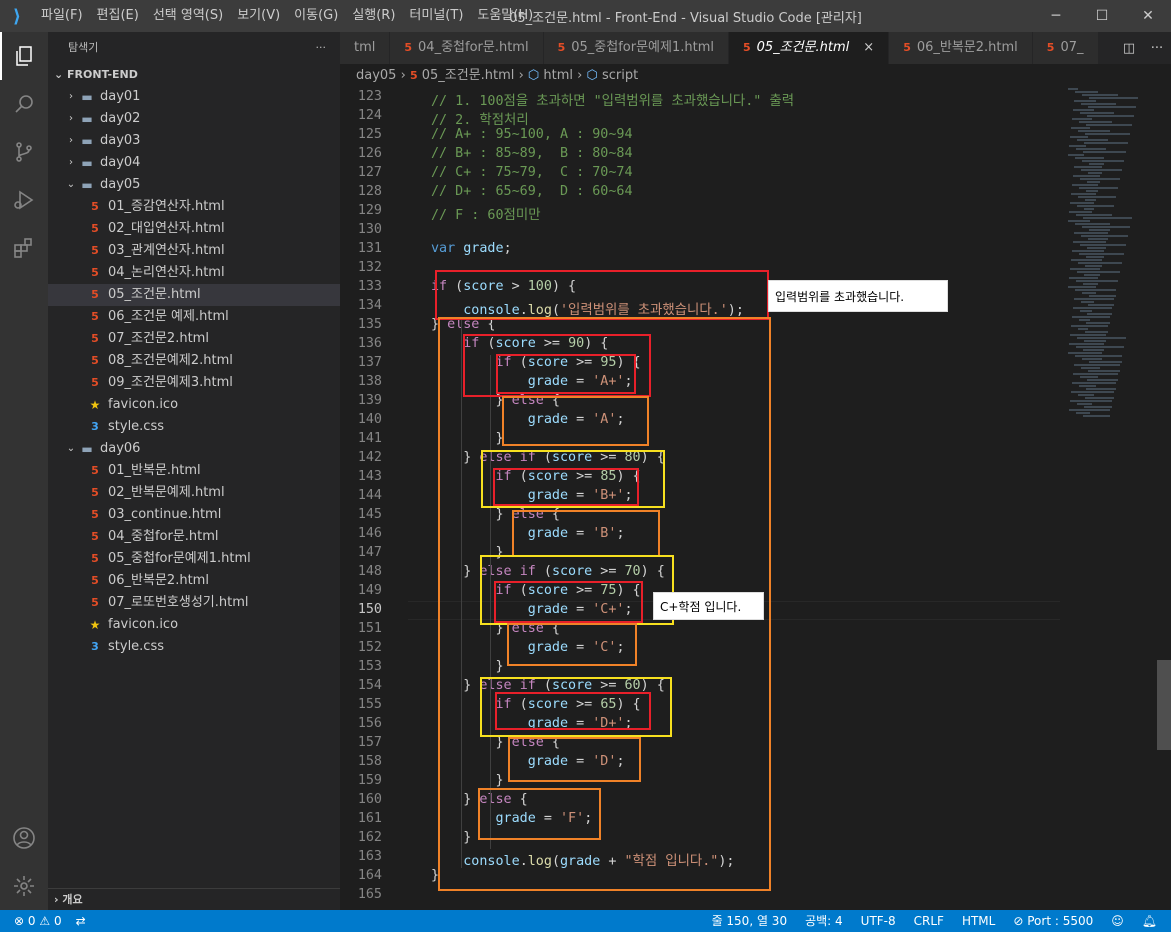 The height and width of the screenshot is (932, 1171). I want to click on menu-item: 파일(F), so click(62, 16).